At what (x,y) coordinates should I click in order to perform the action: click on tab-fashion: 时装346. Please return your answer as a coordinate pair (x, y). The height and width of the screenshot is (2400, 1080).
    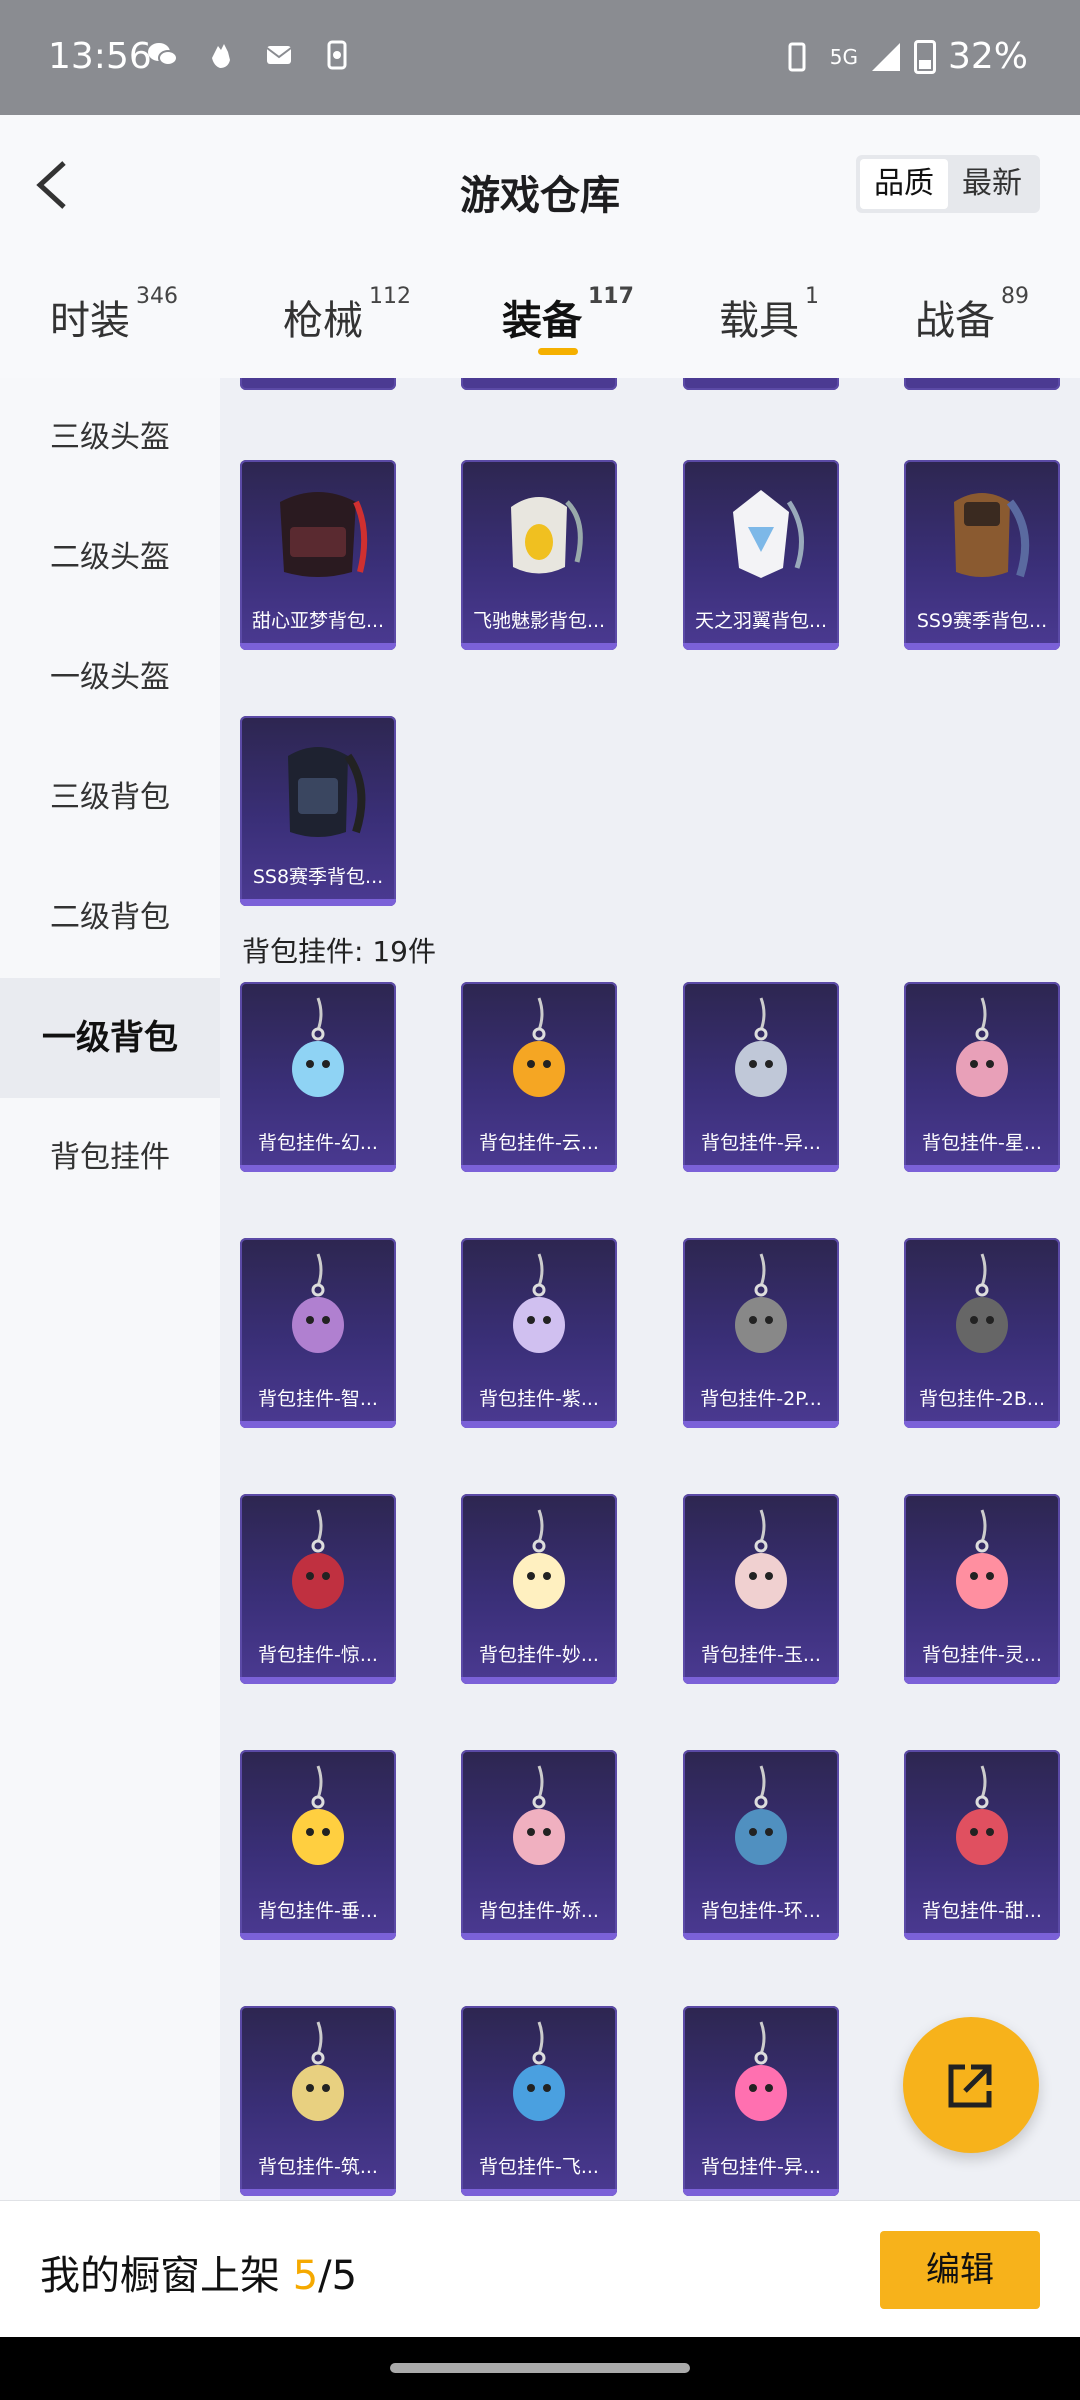
    Looking at the image, I should click on (114, 315).